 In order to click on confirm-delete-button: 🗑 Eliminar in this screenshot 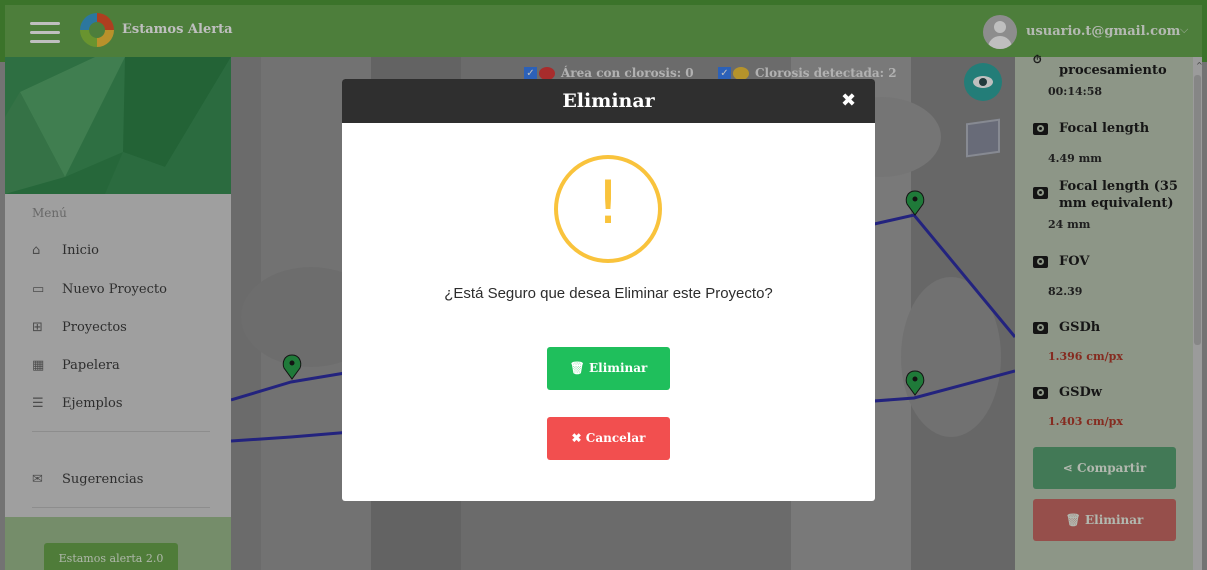, I will do `click(608, 368)`.